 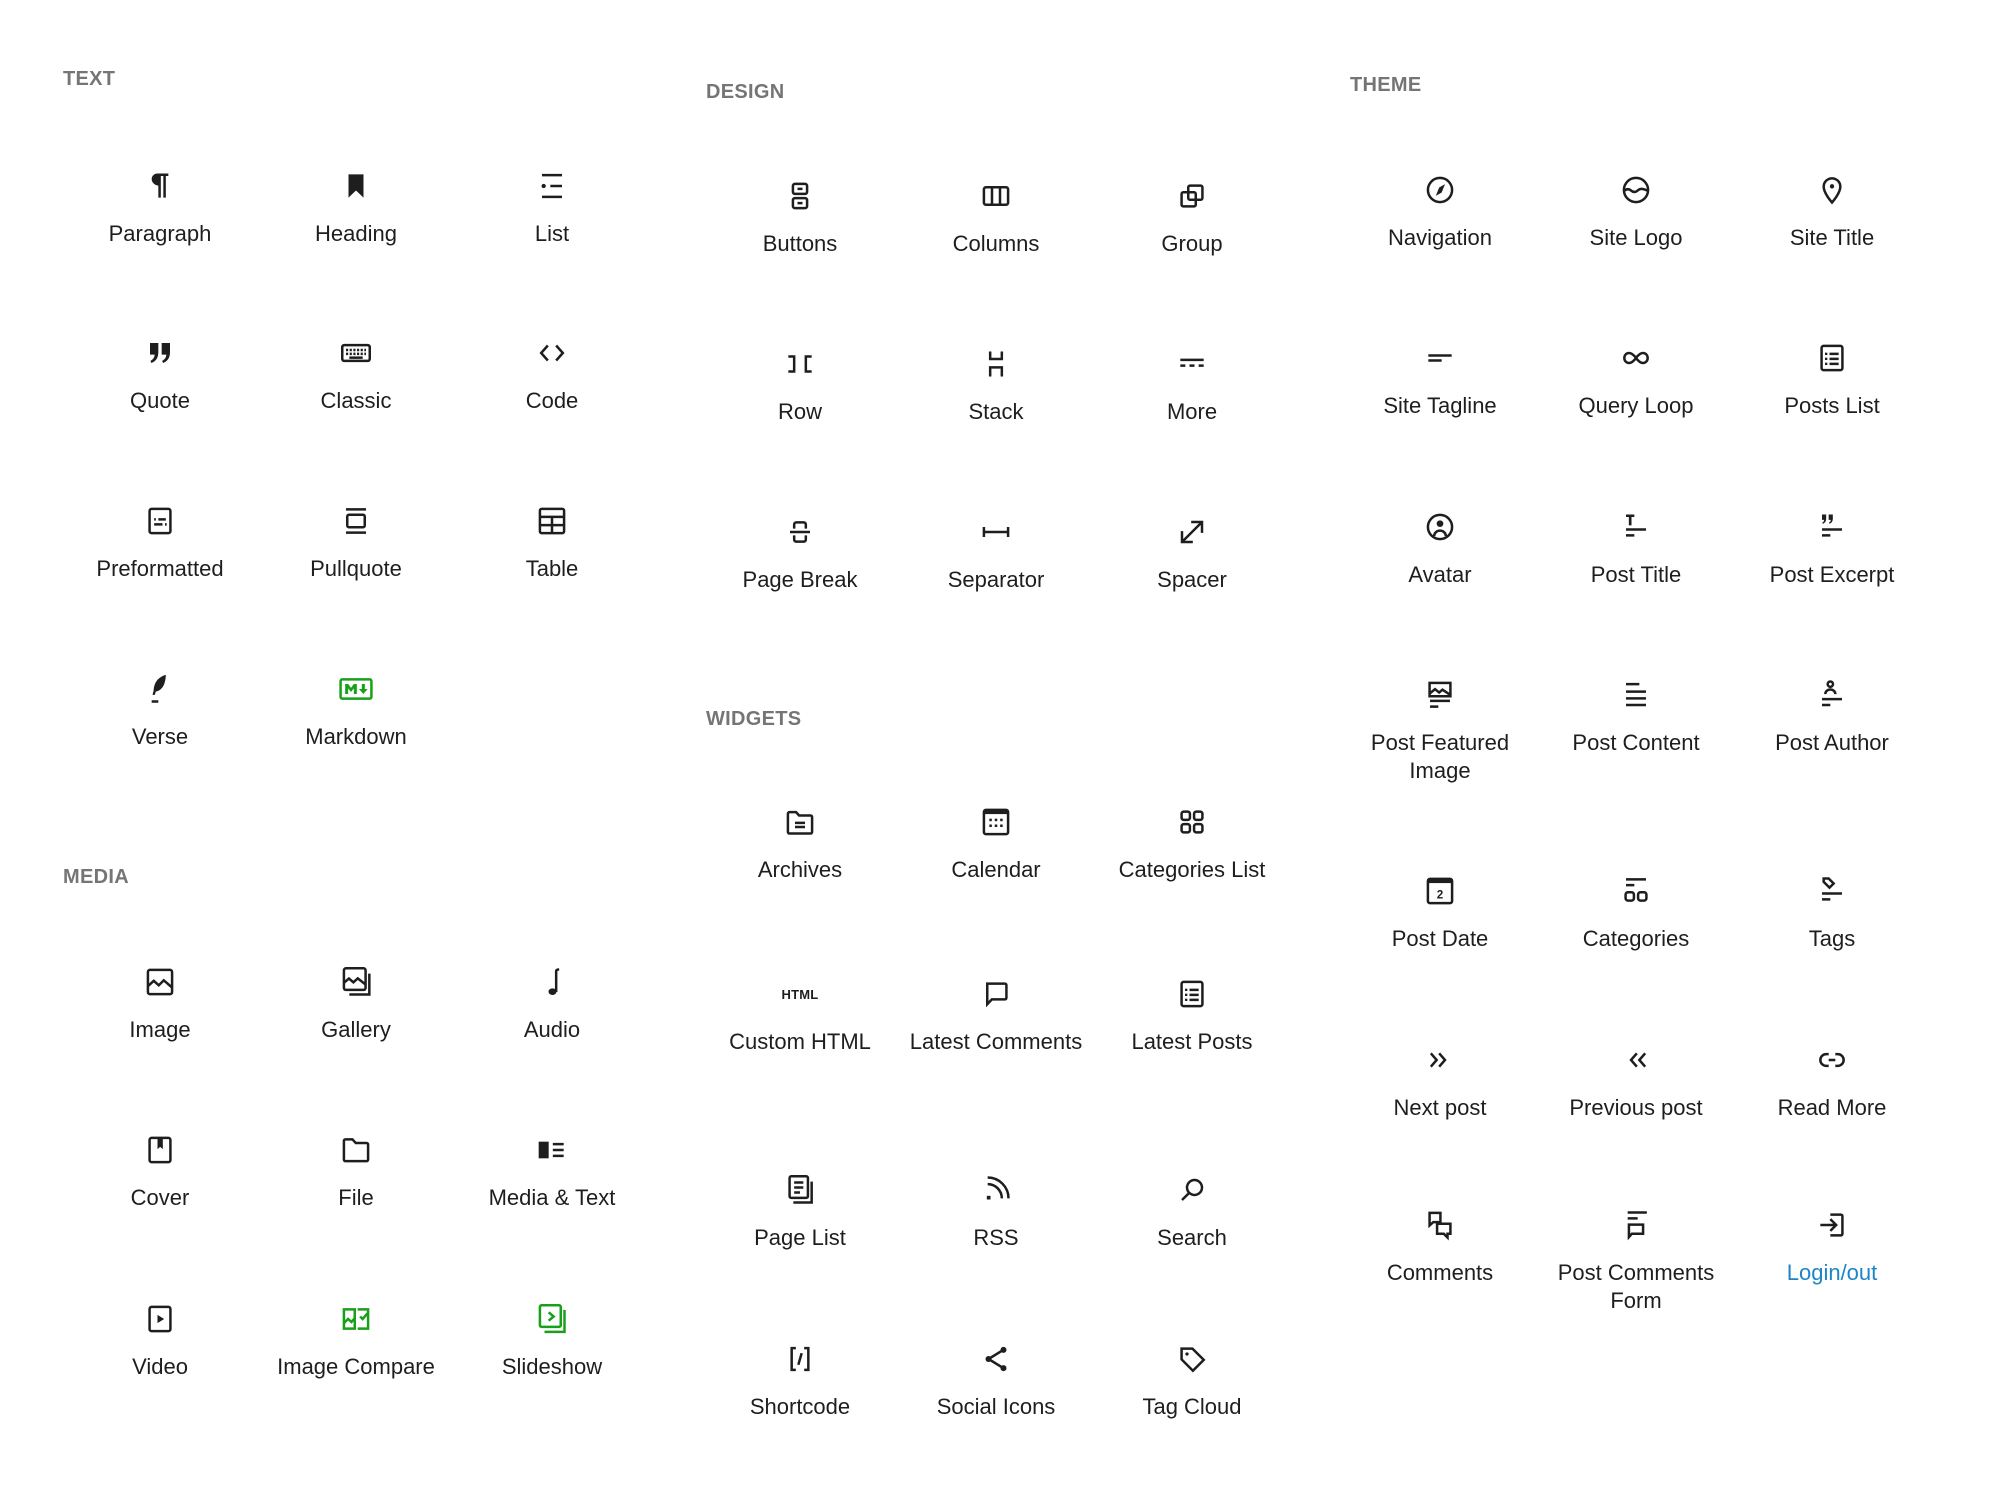 What do you see at coordinates (552, 1319) in the screenshot?
I see `slideshow-icon` at bounding box center [552, 1319].